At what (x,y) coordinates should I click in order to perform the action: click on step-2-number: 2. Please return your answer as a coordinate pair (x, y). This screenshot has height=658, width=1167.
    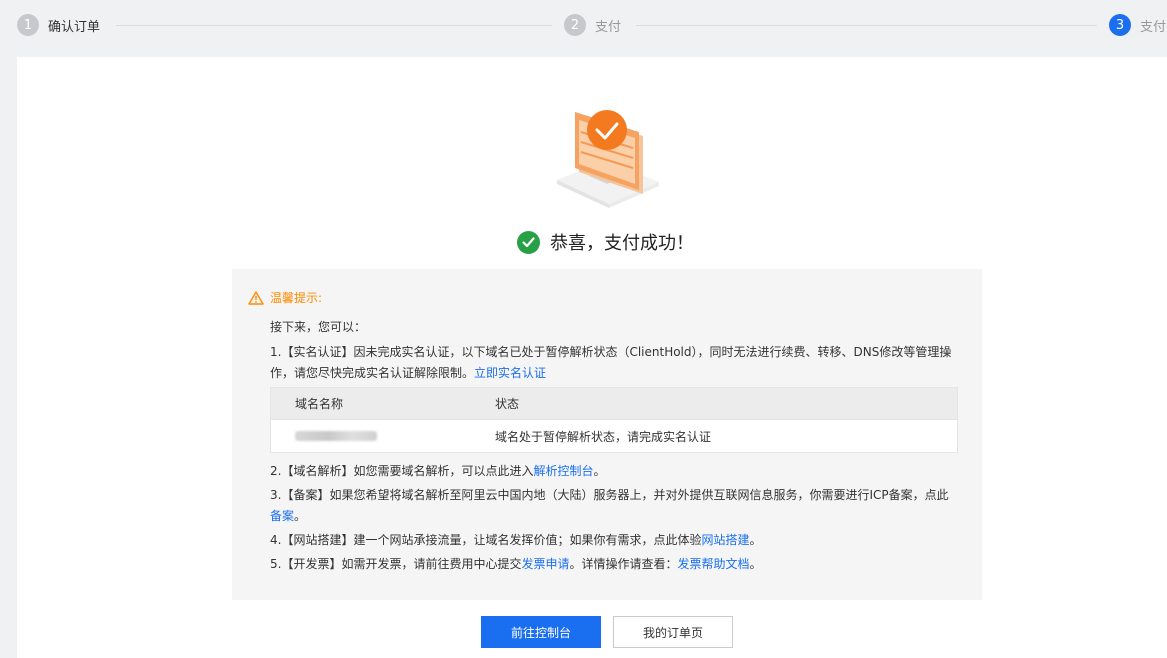
    Looking at the image, I should click on (575, 25).